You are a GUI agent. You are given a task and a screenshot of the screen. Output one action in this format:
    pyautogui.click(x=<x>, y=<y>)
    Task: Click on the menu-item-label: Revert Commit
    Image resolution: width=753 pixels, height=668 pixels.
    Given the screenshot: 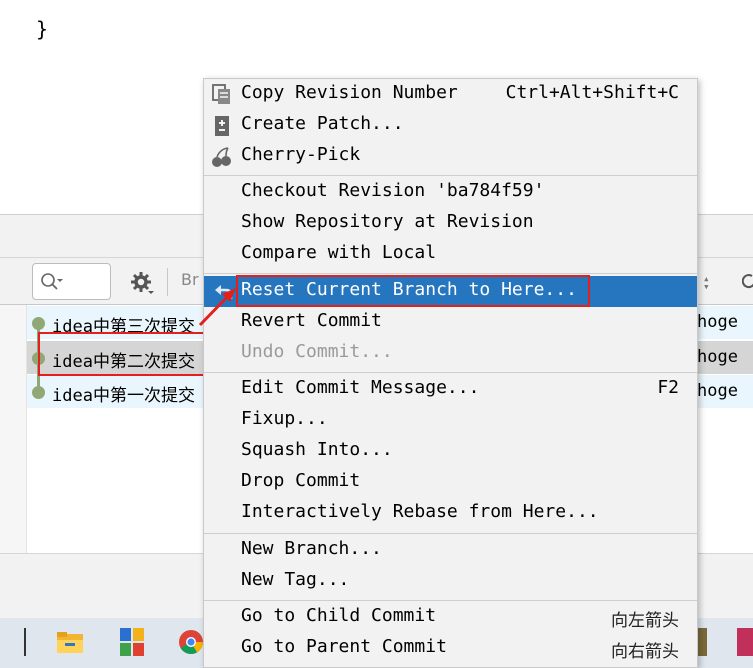 What is the action you would take?
    pyautogui.click(x=311, y=320)
    